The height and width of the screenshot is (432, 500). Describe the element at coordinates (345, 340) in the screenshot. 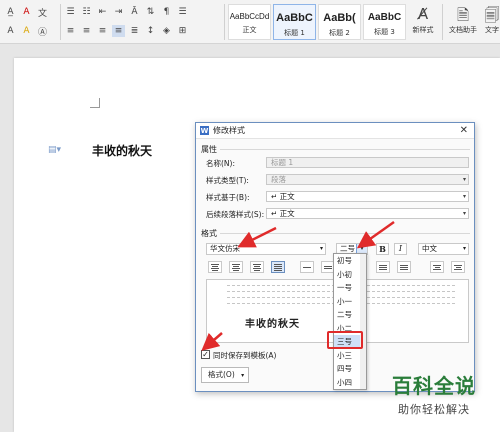

I see `selected-size-highlight` at that location.